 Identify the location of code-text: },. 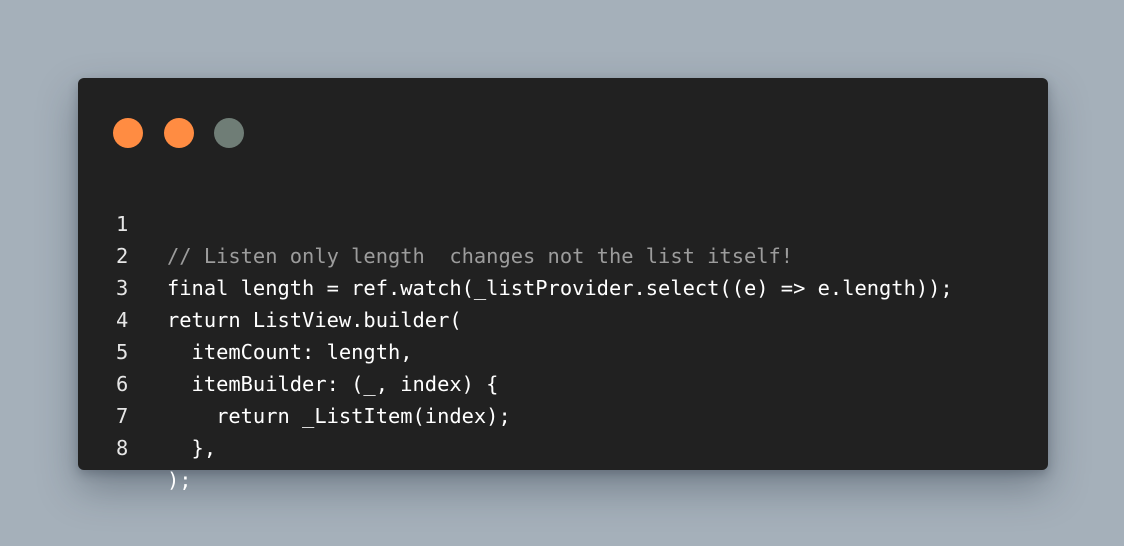
(192, 448).